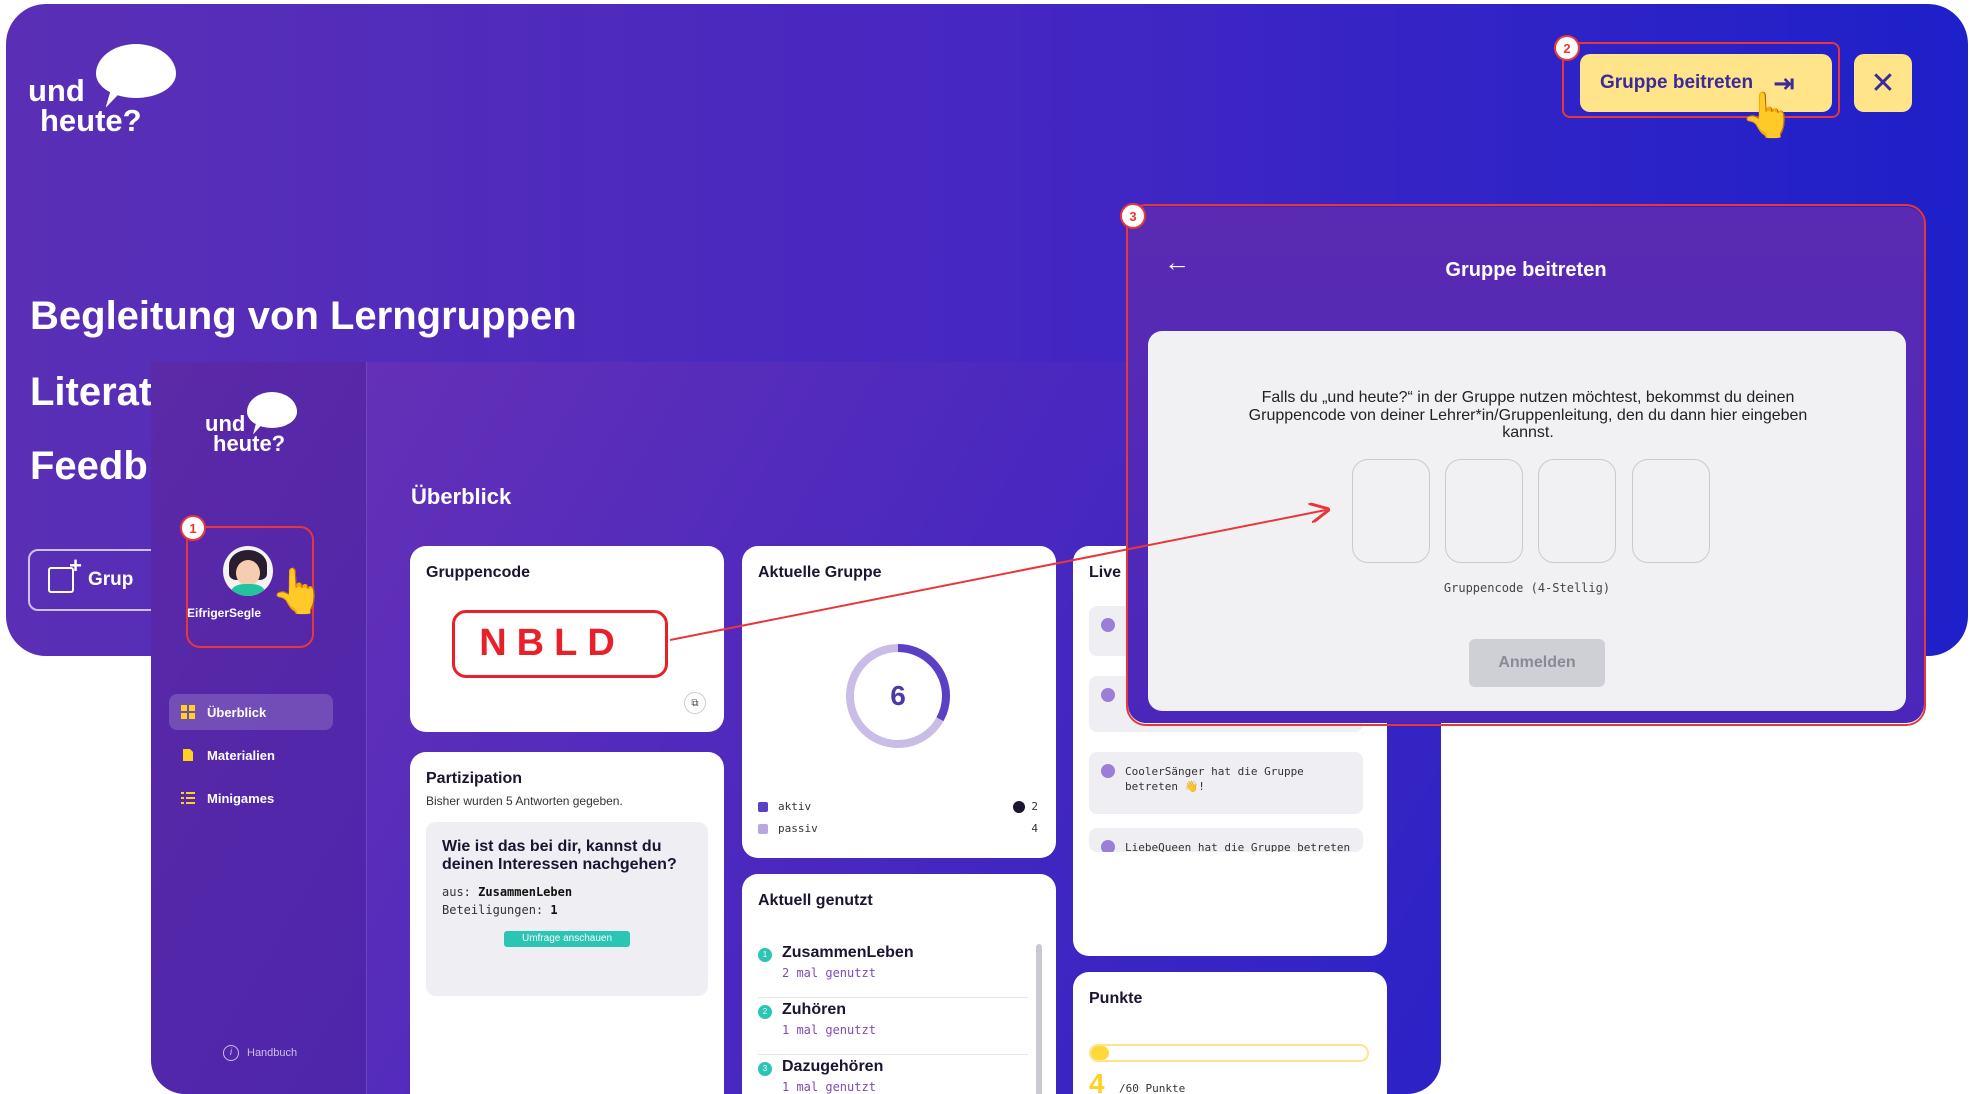 Image resolution: width=1971 pixels, height=1094 pixels. Describe the element at coordinates (1229, 1053) in the screenshot. I see `points-progress-bar` at that location.